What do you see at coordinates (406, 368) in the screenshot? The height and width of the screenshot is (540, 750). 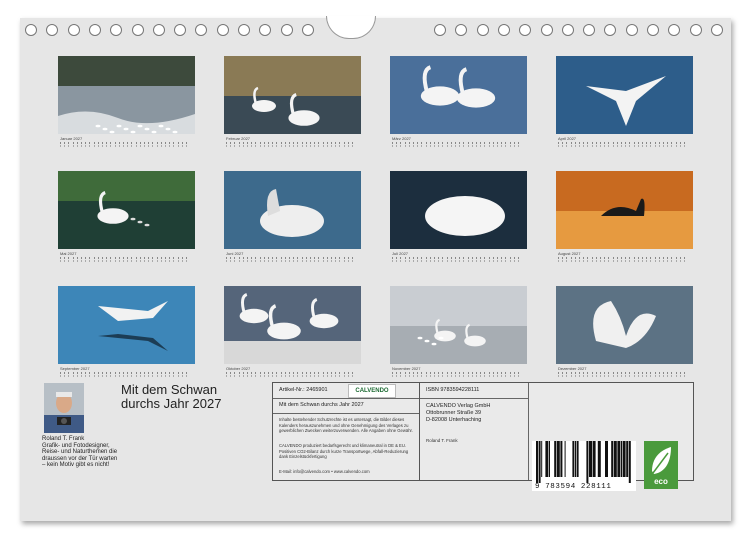 I see `month-label: November 2027` at bounding box center [406, 368].